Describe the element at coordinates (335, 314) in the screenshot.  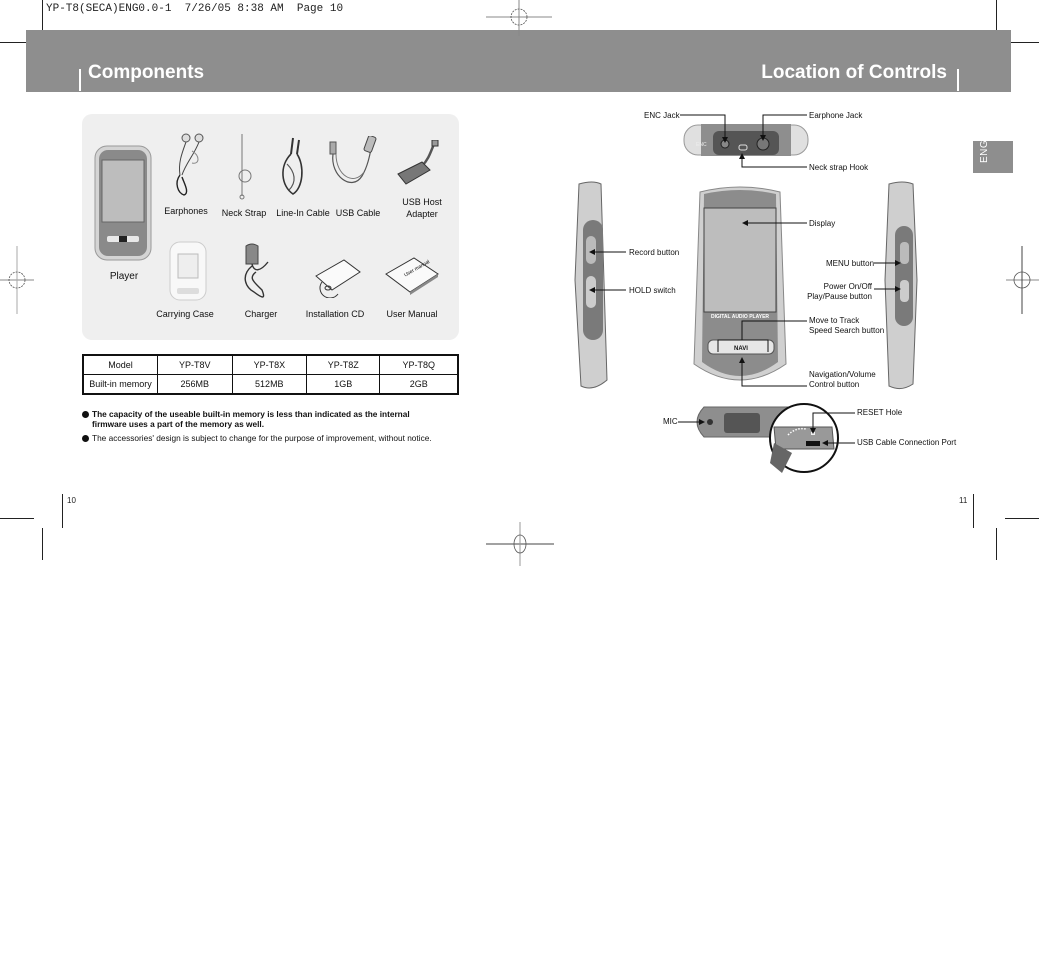
I see `component-label-installation-cd: Installation CD` at that location.